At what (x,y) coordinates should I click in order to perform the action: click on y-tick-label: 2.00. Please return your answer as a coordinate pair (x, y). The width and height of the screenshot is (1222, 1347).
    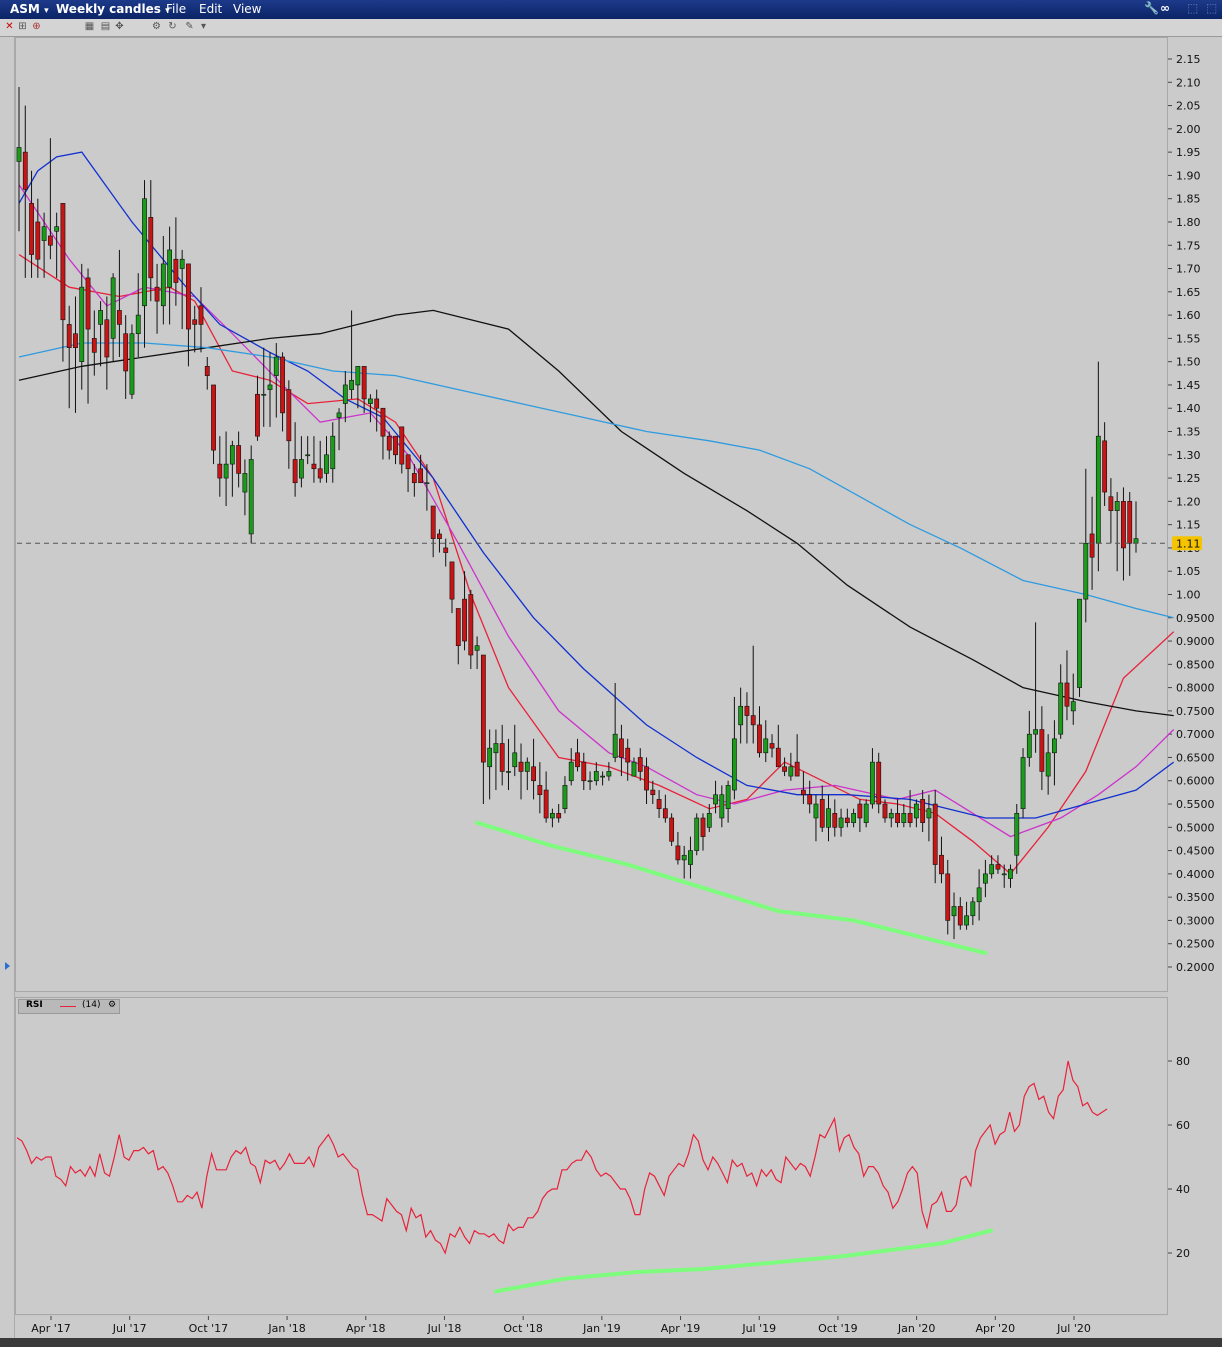
    Looking at the image, I should click on (1188, 129).